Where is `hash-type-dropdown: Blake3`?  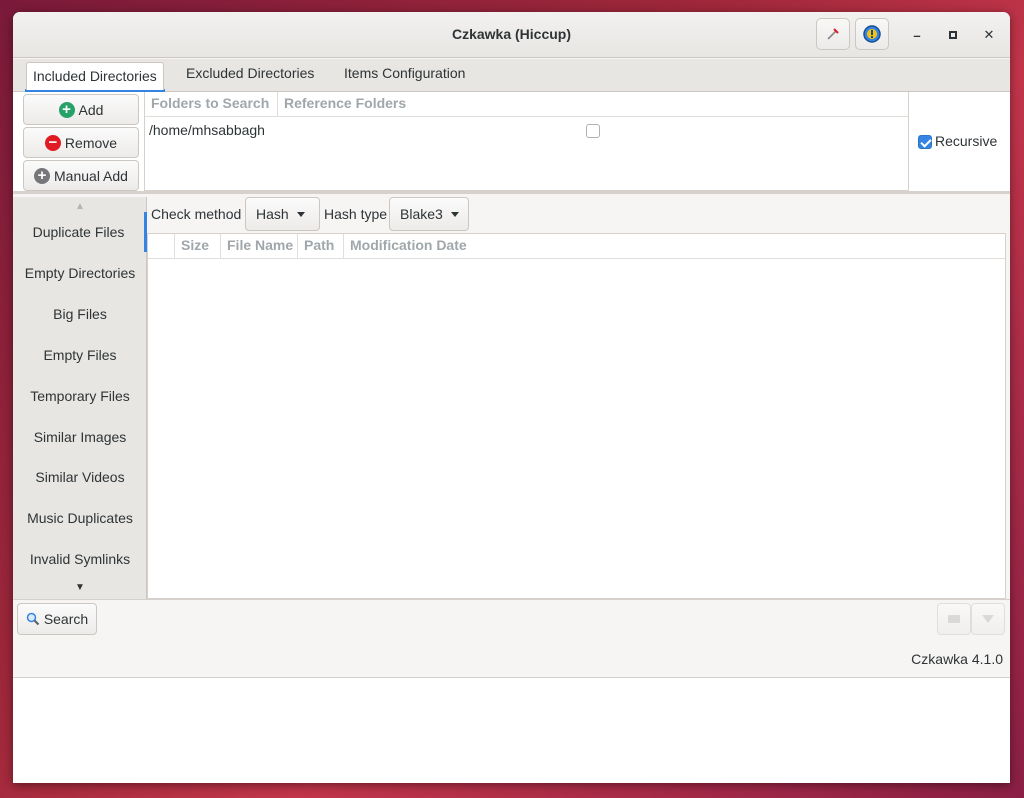 hash-type-dropdown: Blake3 is located at coordinates (429, 214).